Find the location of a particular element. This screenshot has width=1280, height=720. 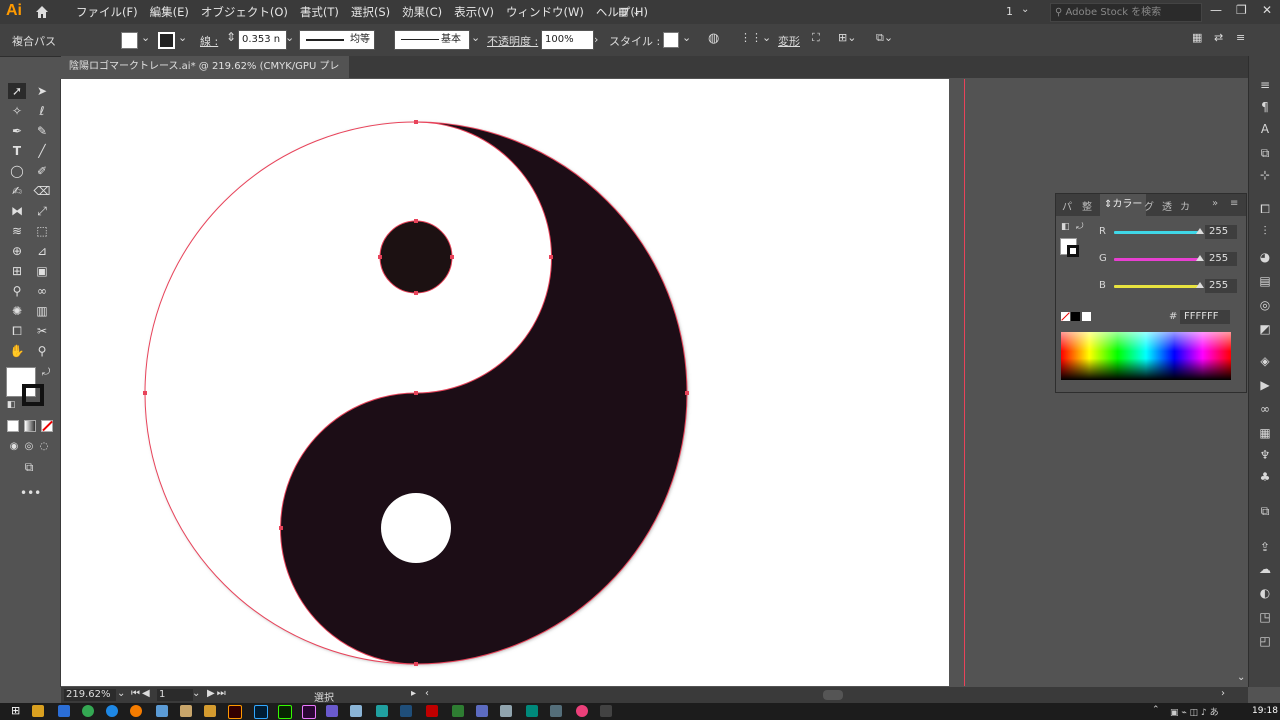

control-menu-icon: ≡ is located at coordinates (1240, 37).